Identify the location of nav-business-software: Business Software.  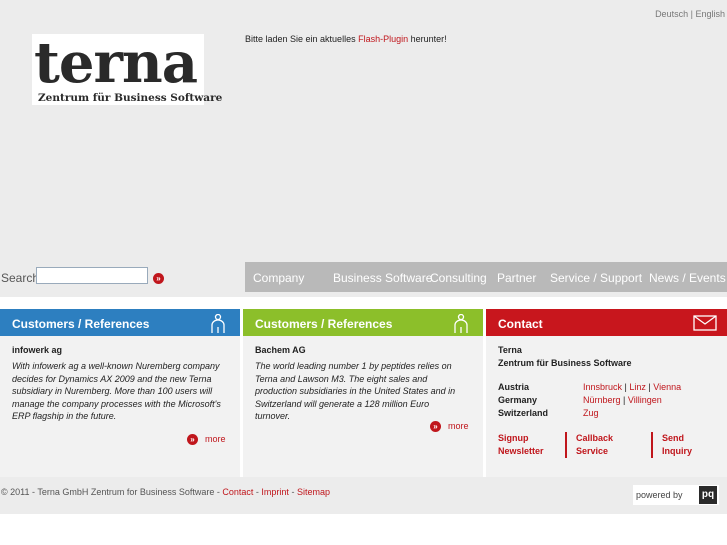
(382, 278).